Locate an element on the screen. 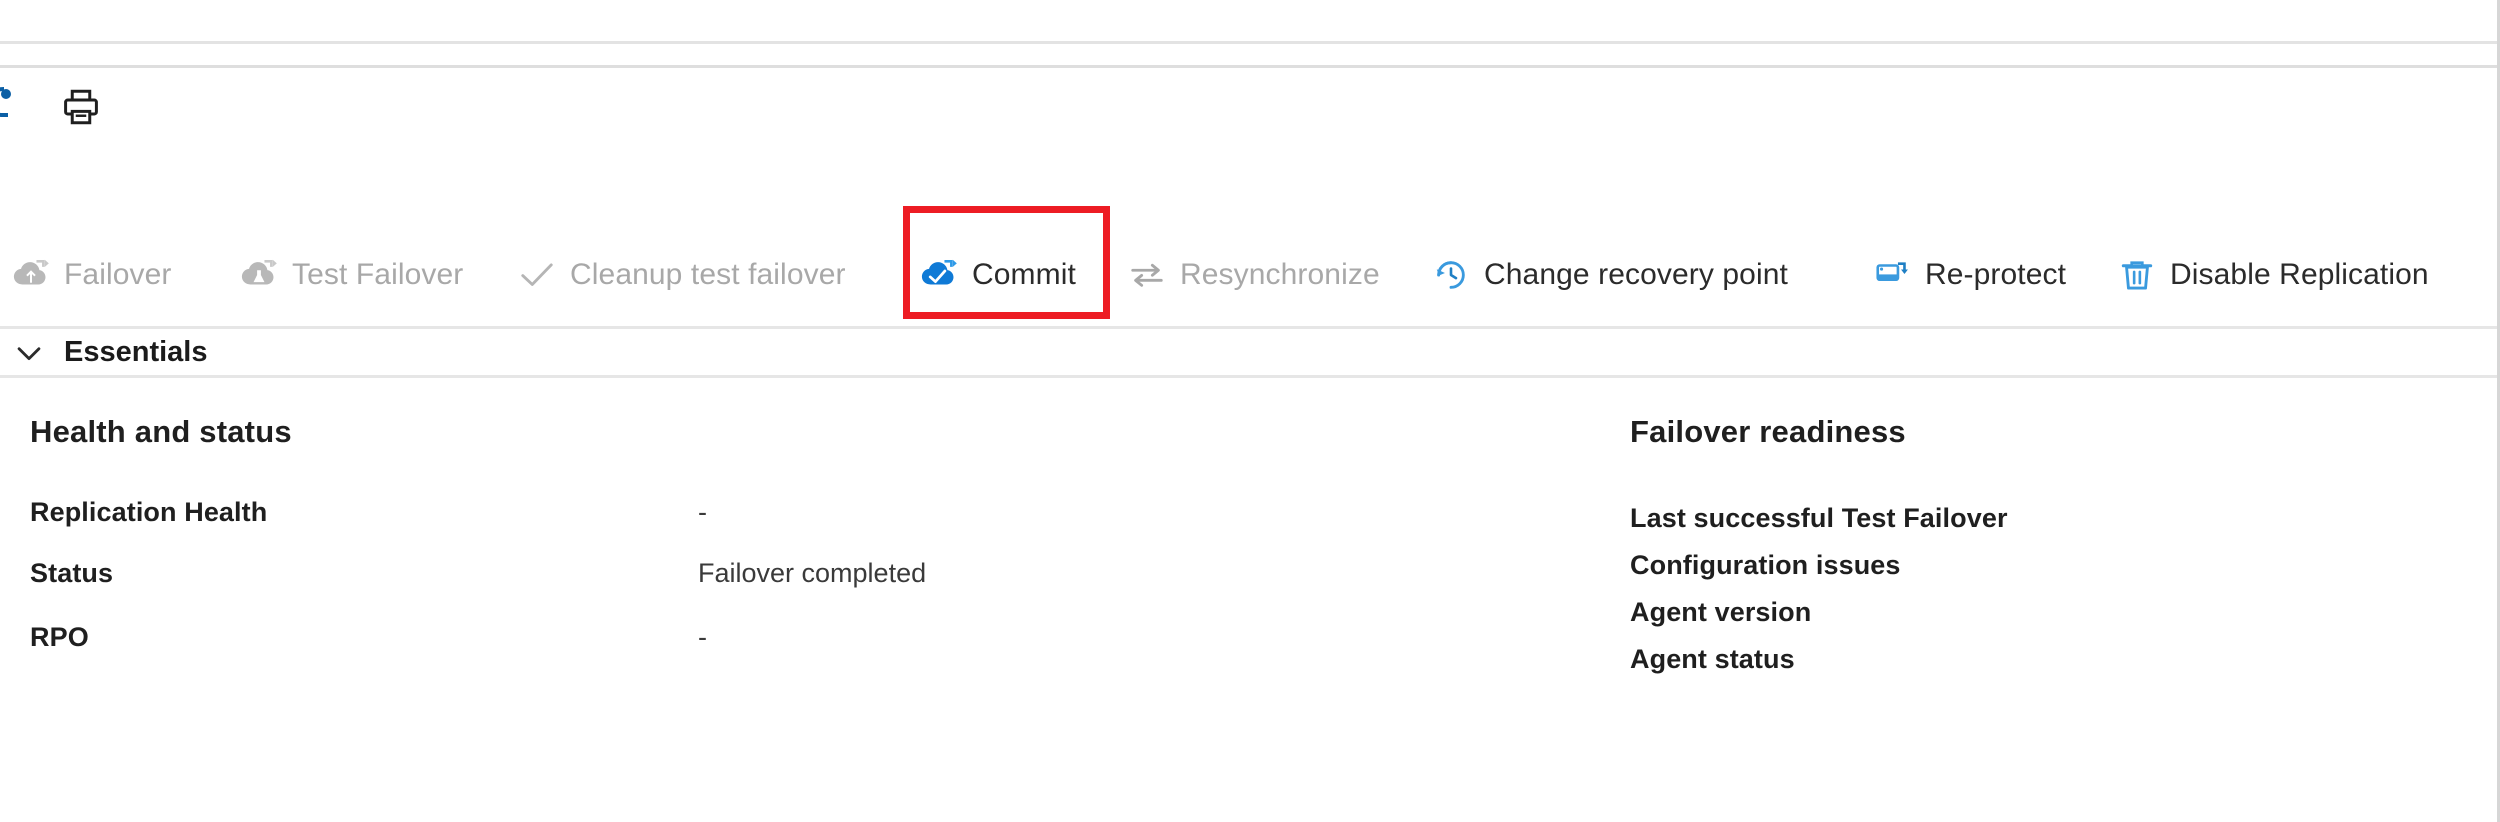  label-rpo: RPO is located at coordinates (59, 637).